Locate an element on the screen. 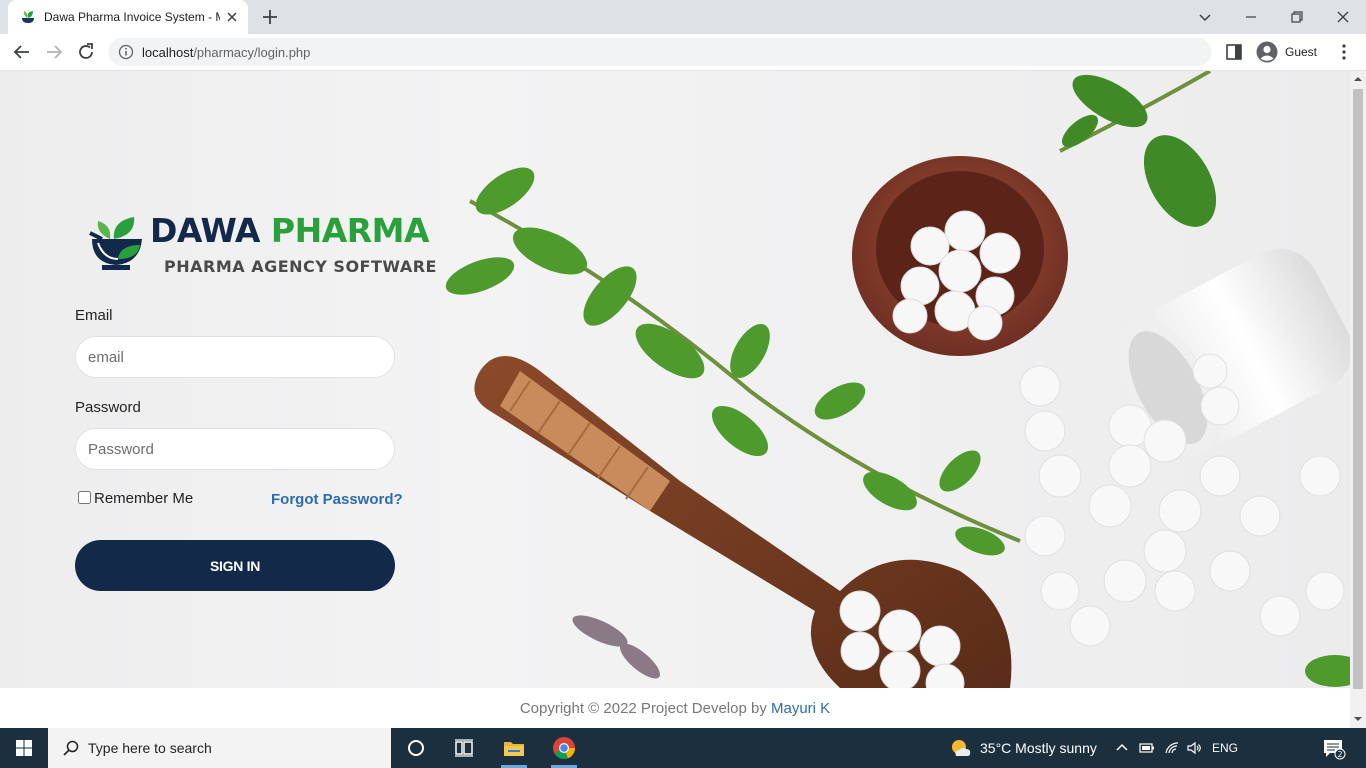 The height and width of the screenshot is (768, 1366). chevron-up-icon is located at coordinates (1122, 748).